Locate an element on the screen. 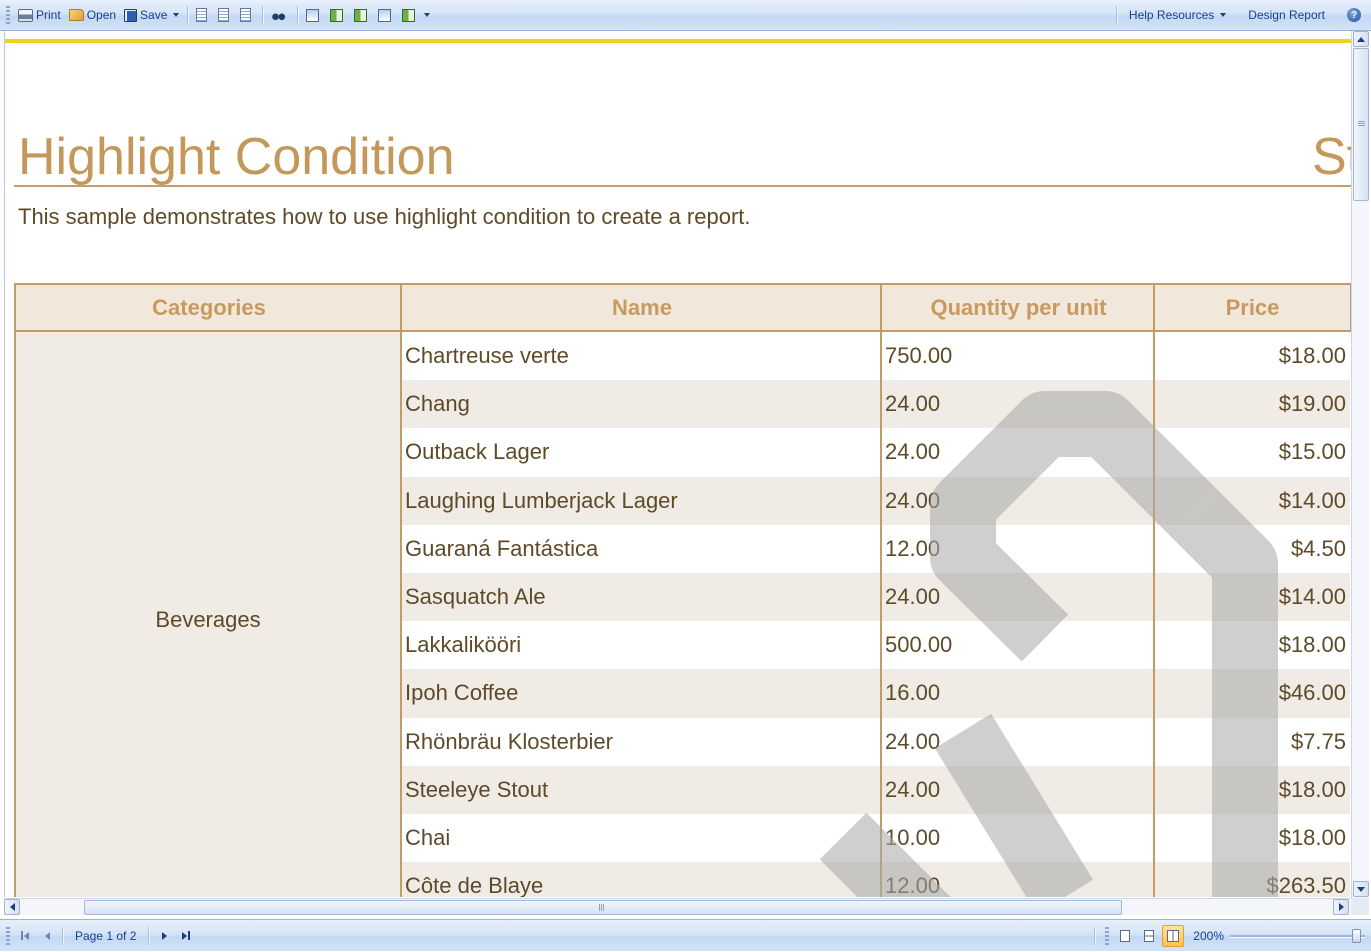 This screenshot has width=1371, height=952. vertical-scrollbar is located at coordinates (1360, 464).